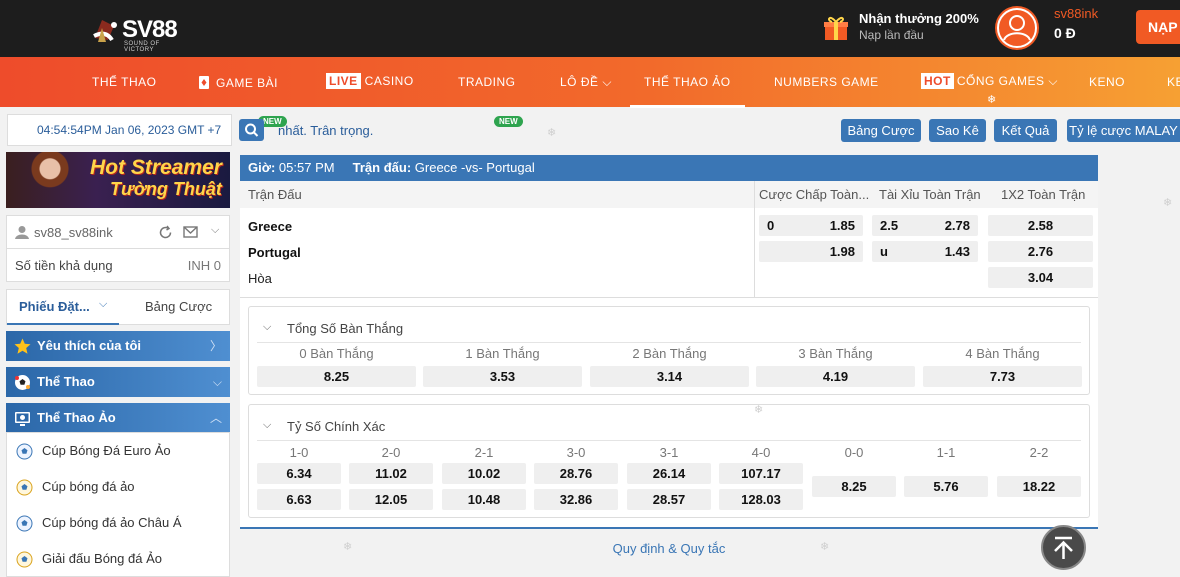 Image resolution: width=1180 pixels, height=577 pixels. I want to click on odds-1x2-home: 2.58, so click(1040, 225).